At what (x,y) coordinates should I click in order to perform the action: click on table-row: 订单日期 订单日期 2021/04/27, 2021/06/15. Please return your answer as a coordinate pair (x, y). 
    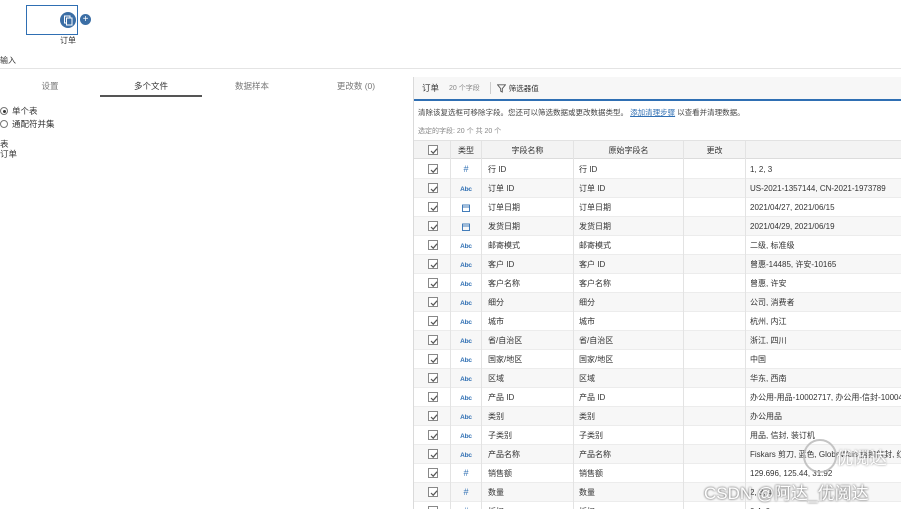
    Looking at the image, I should click on (657, 207).